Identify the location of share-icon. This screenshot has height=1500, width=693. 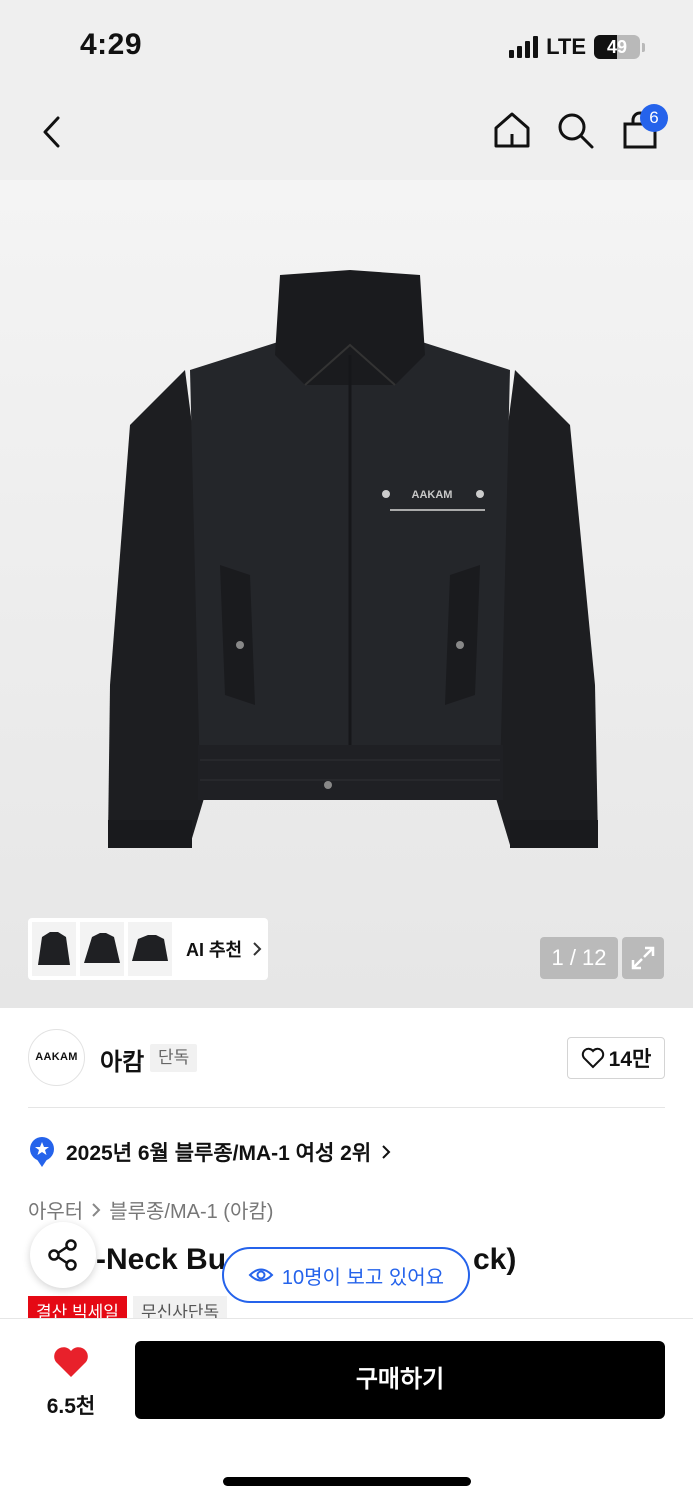
(62, 1255).